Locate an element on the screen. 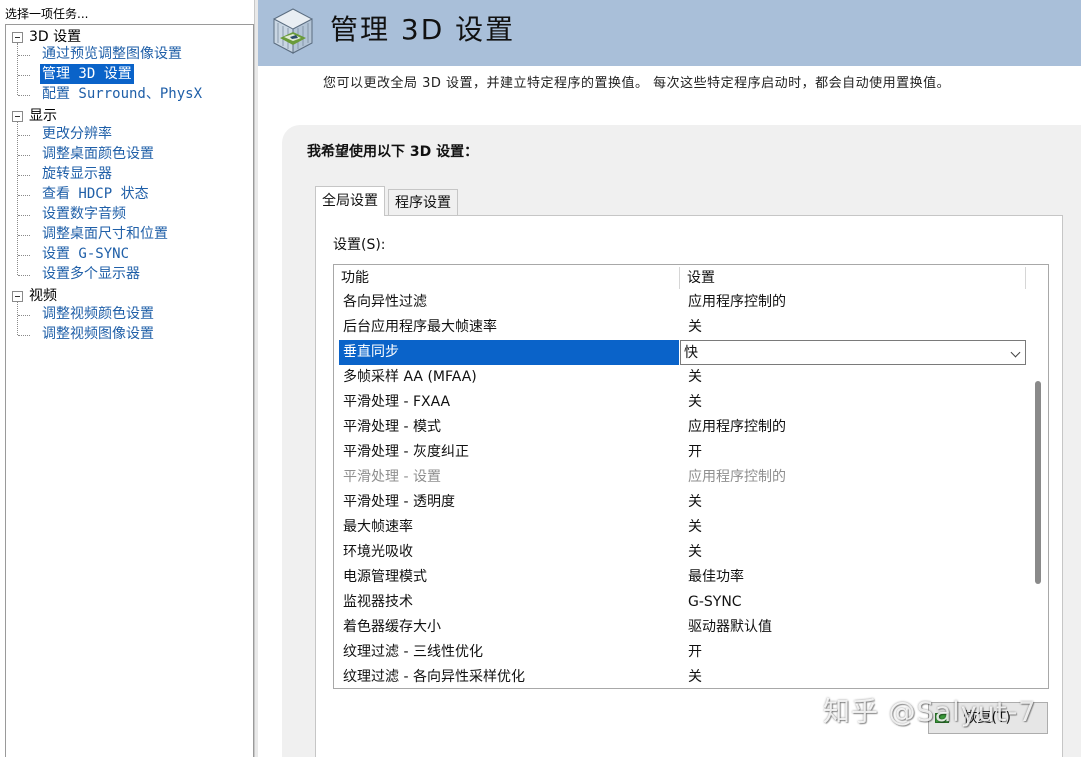 The height and width of the screenshot is (757, 1081). table-row: 纹理过滤 - 三线性优化 开 is located at coordinates (680, 652).